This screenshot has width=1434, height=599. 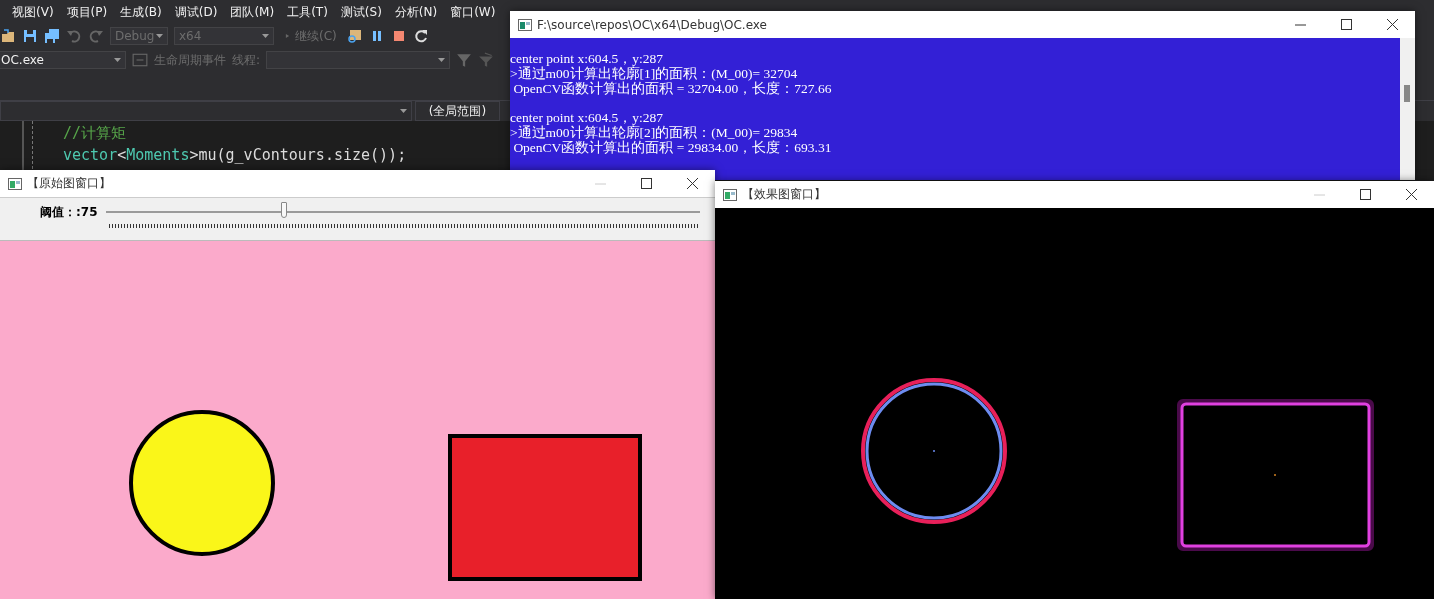 What do you see at coordinates (63, 60) in the screenshot?
I see `process-dropdown: OC.exe` at bounding box center [63, 60].